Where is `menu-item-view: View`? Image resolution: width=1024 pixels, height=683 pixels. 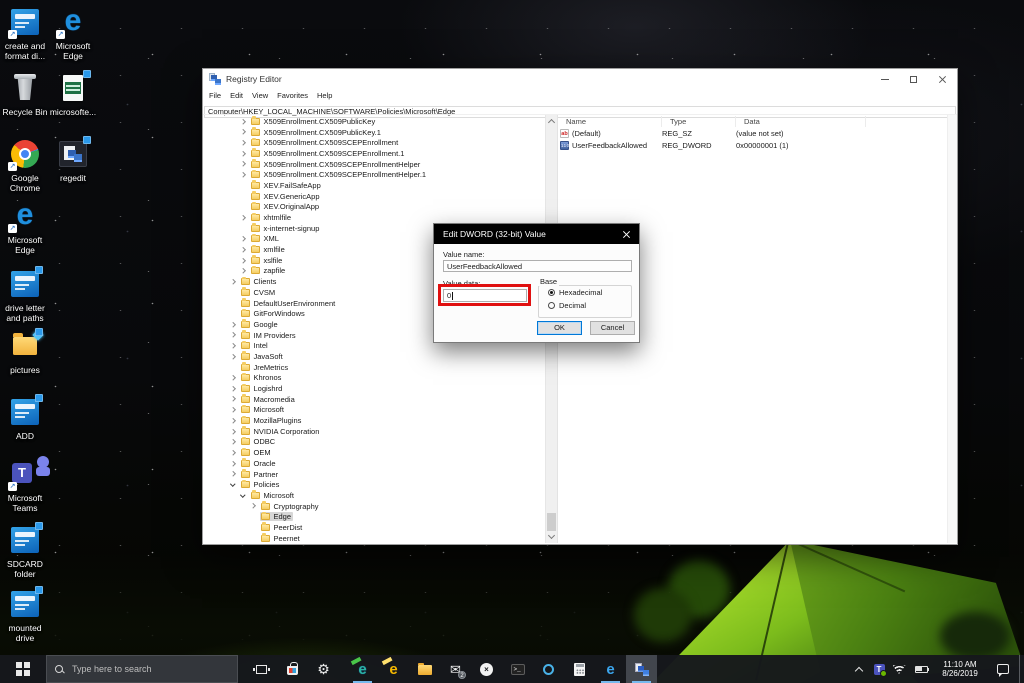 menu-item-view: View is located at coordinates (260, 95).